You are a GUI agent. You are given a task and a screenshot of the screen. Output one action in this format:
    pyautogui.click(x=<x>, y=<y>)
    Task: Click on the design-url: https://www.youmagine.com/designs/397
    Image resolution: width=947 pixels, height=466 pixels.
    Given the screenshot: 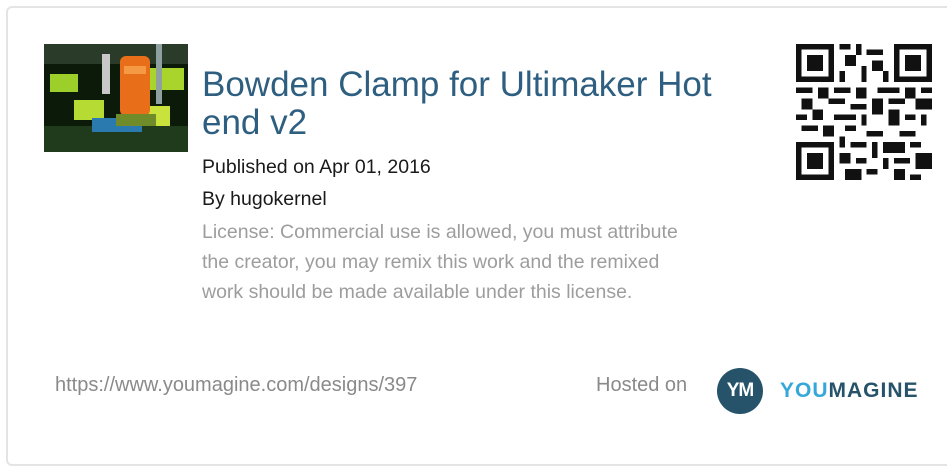 What is the action you would take?
    pyautogui.click(x=236, y=385)
    